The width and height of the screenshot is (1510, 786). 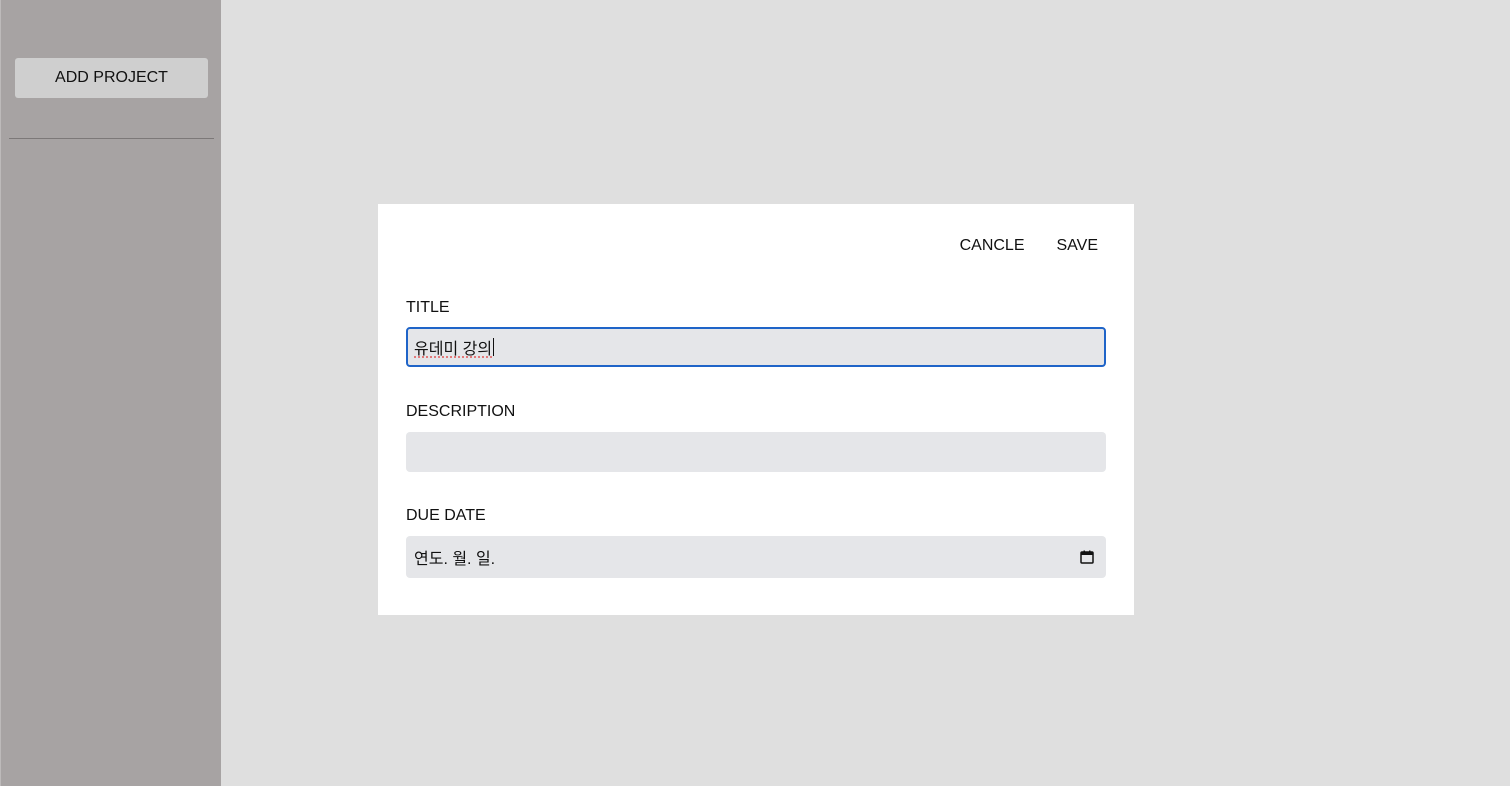 I want to click on save-button: SAVE, so click(x=1078, y=246).